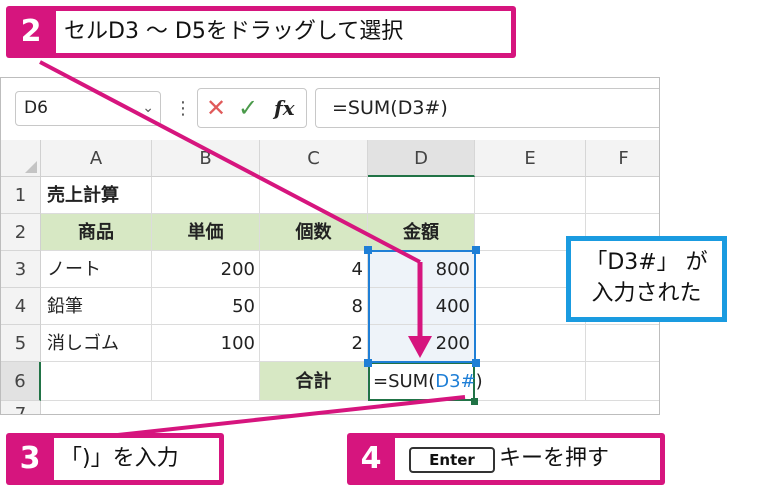 The height and width of the screenshot is (494, 783). I want to click on step4-body: Enter キーを押す, so click(527, 459).